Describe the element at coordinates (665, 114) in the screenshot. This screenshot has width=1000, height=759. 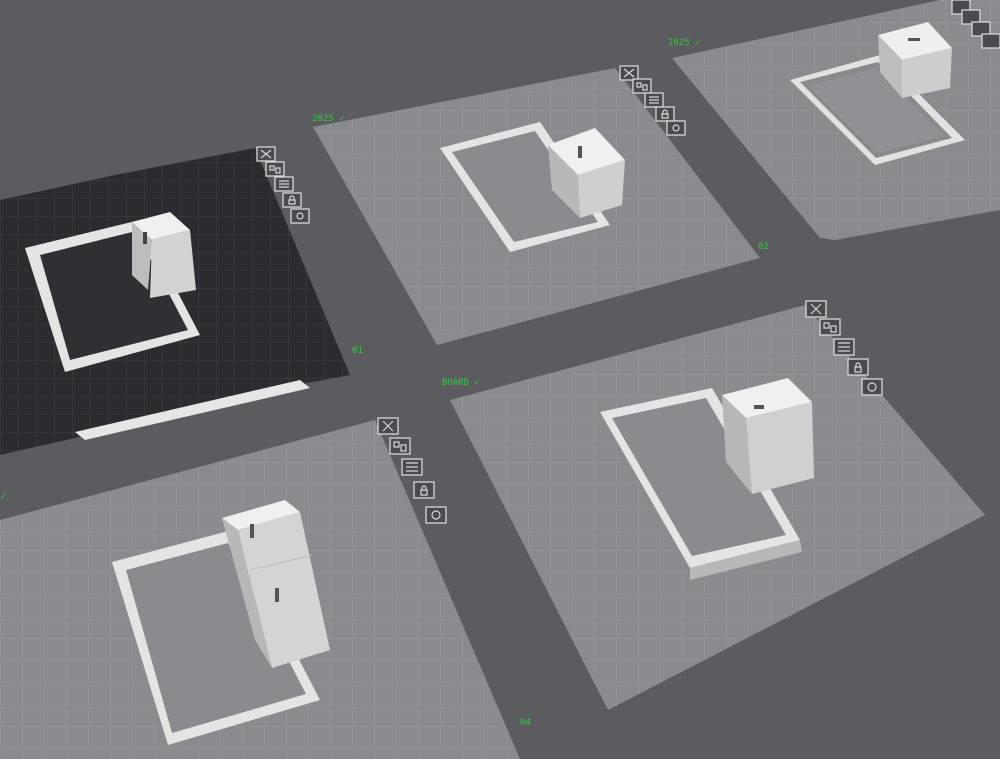
I see `plate-2-lock-icon` at that location.